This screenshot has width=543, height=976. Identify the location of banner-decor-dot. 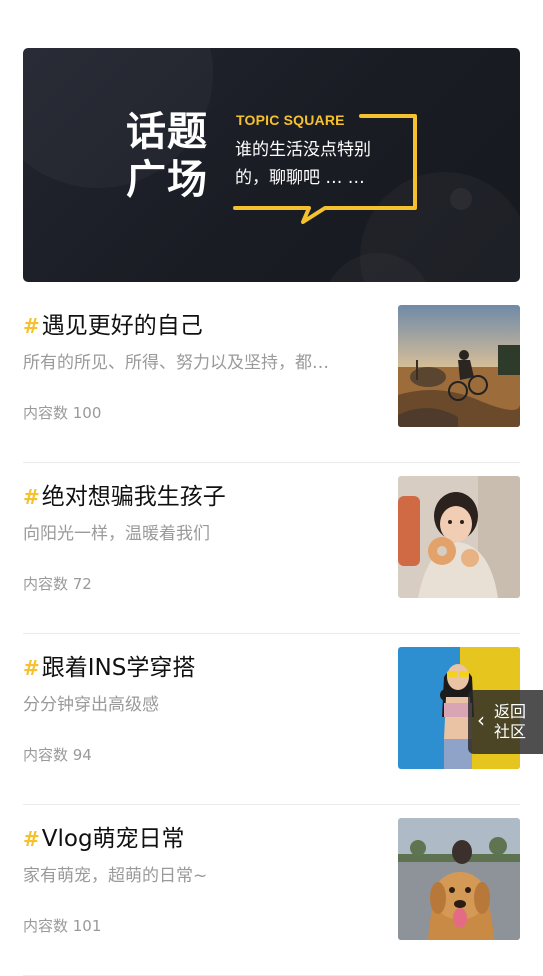
(461, 199).